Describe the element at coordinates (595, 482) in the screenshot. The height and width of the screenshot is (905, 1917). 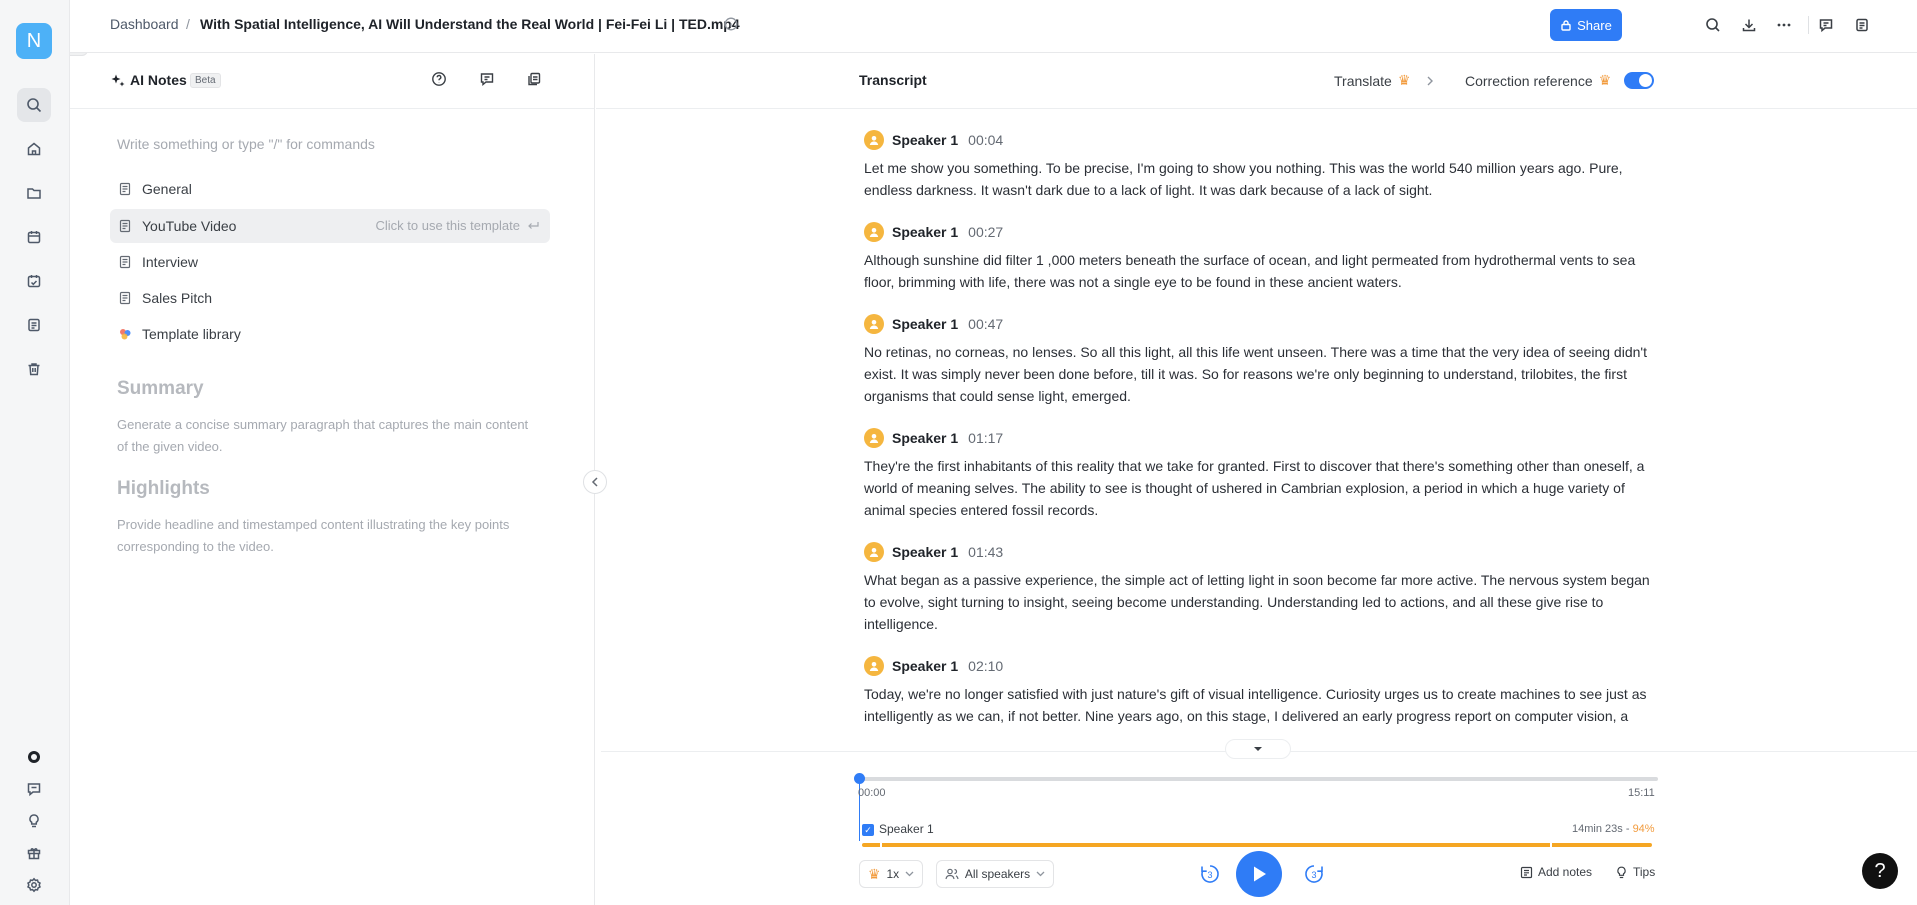
I see `collapse-notes-button` at that location.